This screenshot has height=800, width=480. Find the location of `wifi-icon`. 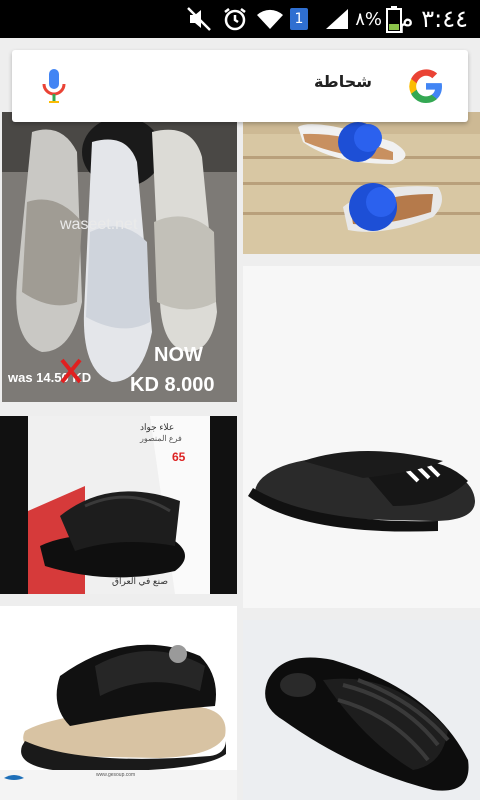

wifi-icon is located at coordinates (270, 19).